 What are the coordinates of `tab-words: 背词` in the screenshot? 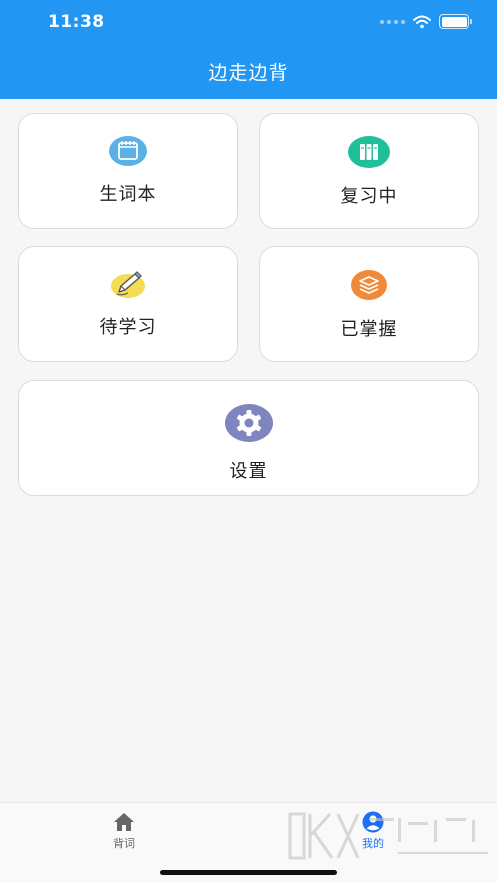 It's located at (124, 831).